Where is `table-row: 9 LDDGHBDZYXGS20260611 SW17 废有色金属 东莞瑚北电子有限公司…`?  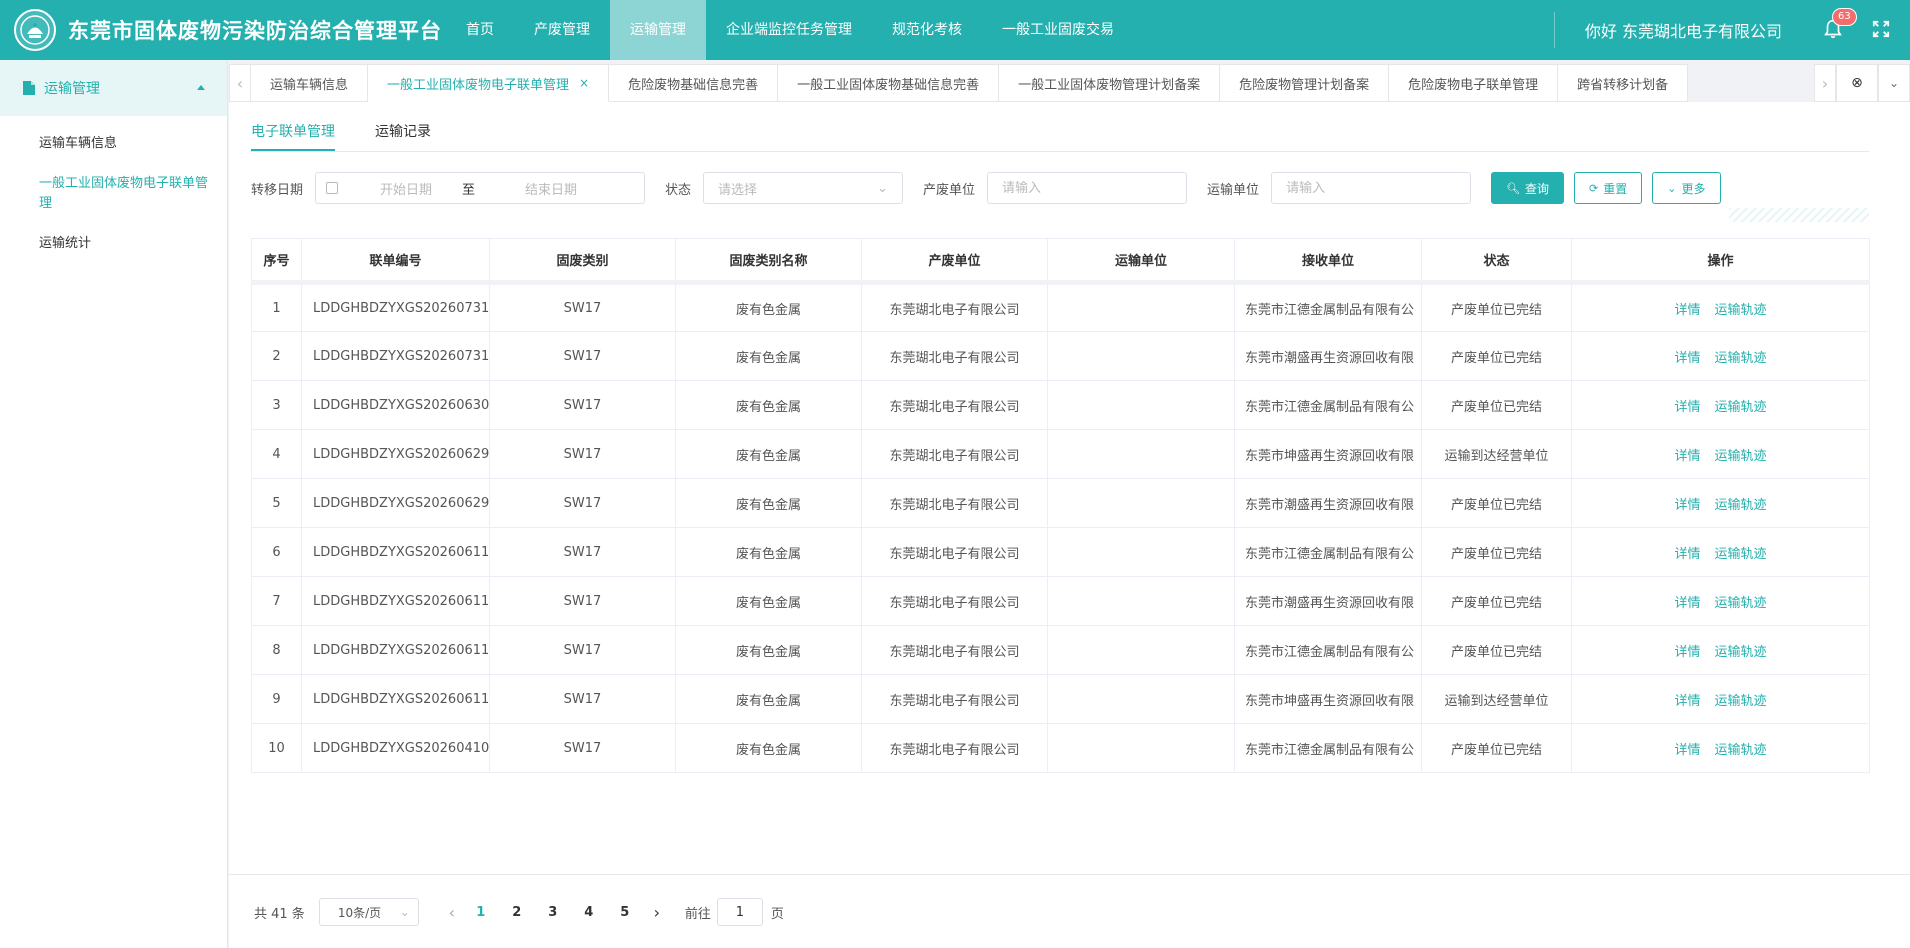
table-row: 9 LDDGHBDZYXGS20260611 SW17 废有色金属 东莞瑚北电子有限公司… is located at coordinates (1060, 699).